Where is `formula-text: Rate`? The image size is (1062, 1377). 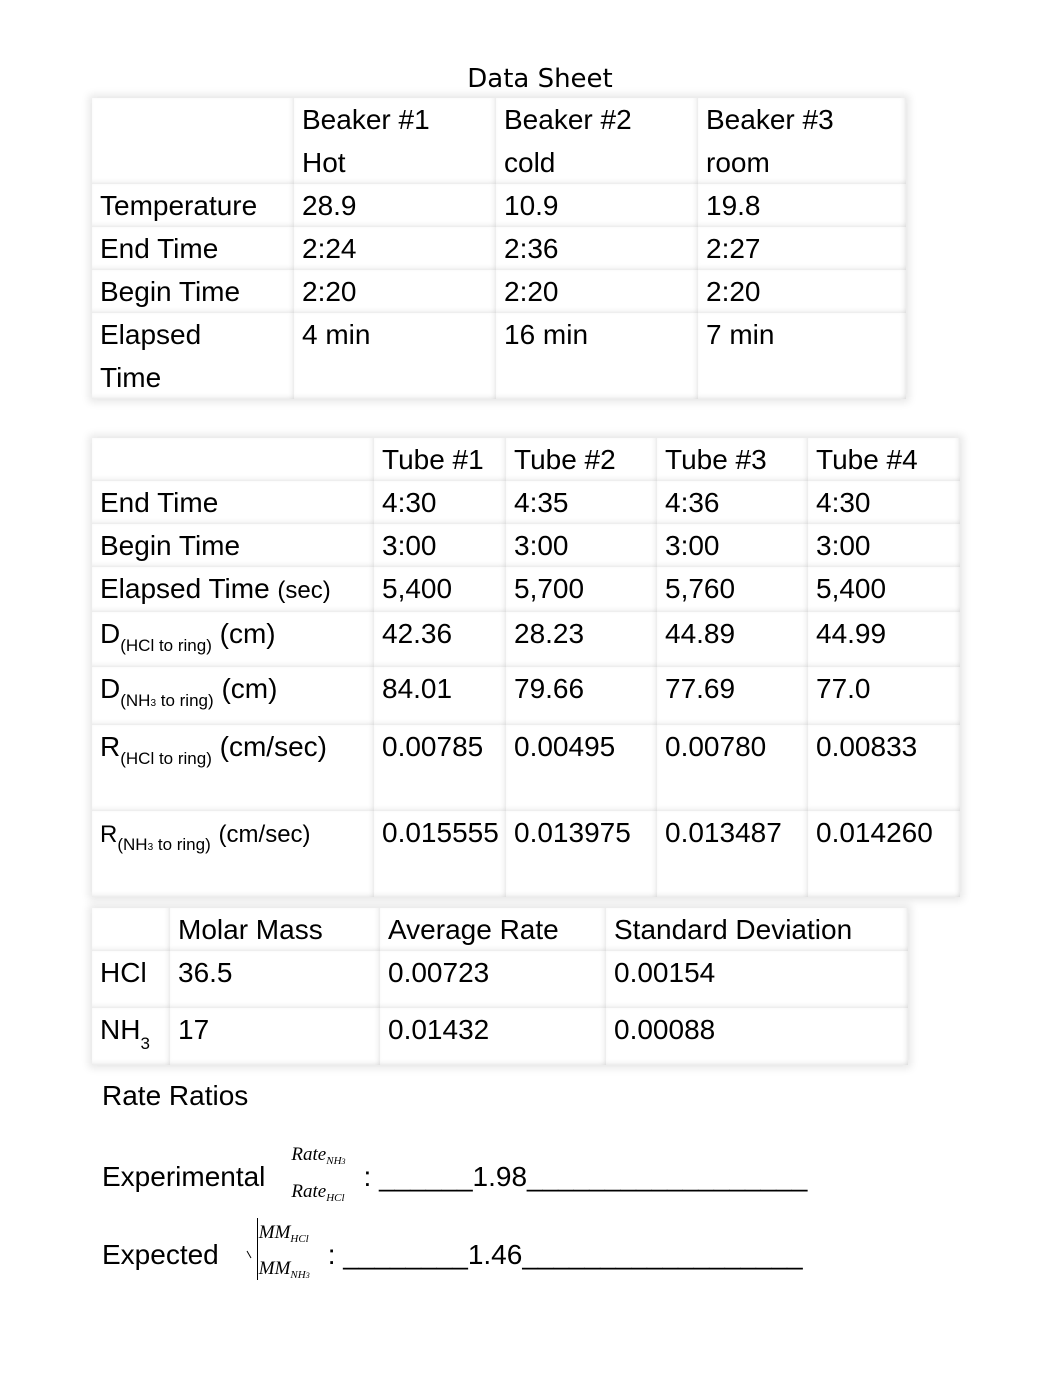 formula-text: Rate is located at coordinates (309, 1191).